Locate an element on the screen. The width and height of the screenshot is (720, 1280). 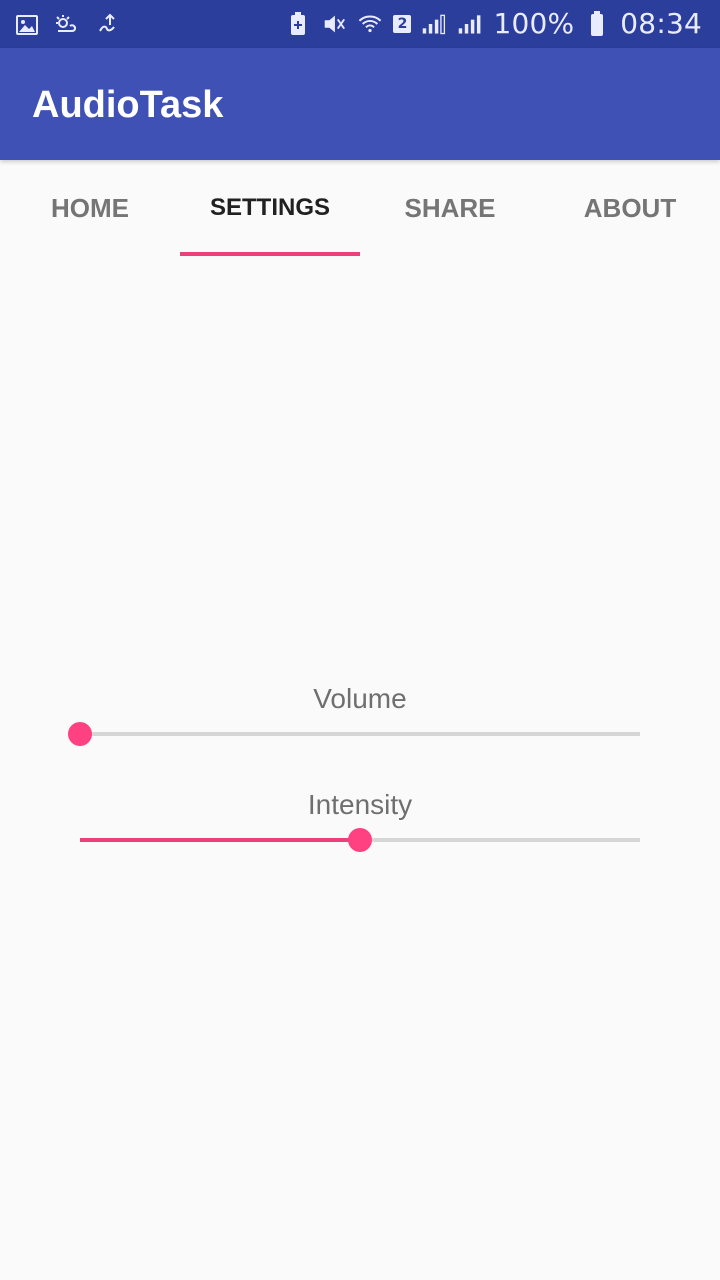
intensity-slider is located at coordinates (360, 840).